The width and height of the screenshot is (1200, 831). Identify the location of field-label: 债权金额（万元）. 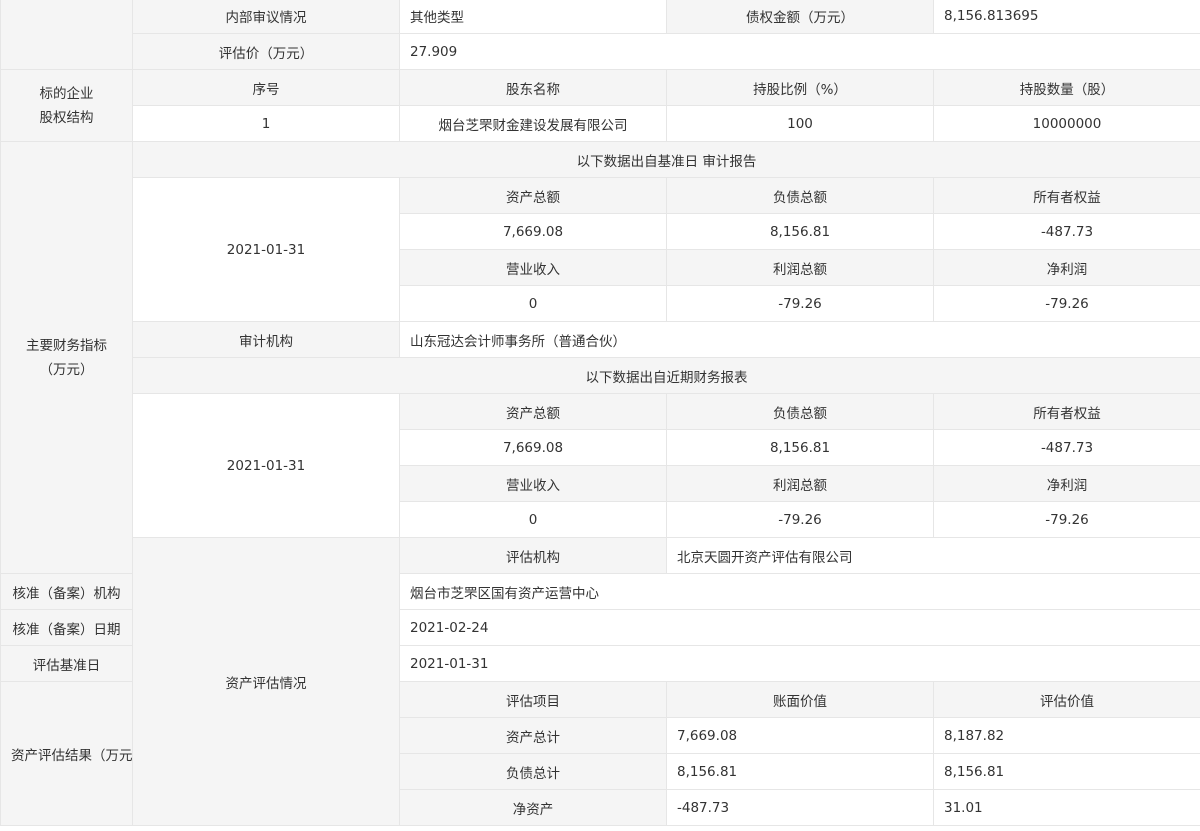
(800, 17).